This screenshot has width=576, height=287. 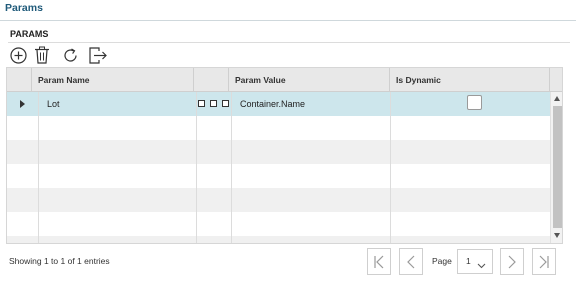 I want to click on next-page-button, so click(x=512, y=261).